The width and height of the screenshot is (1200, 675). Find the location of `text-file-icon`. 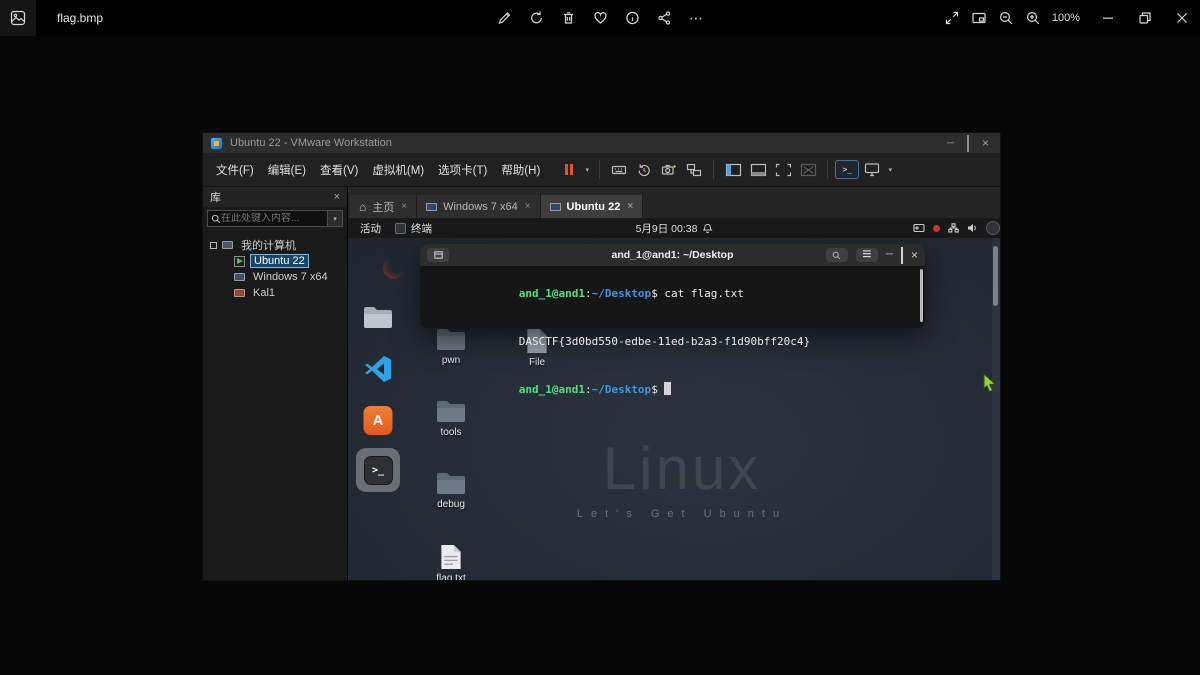

text-file-icon is located at coordinates (451, 557).